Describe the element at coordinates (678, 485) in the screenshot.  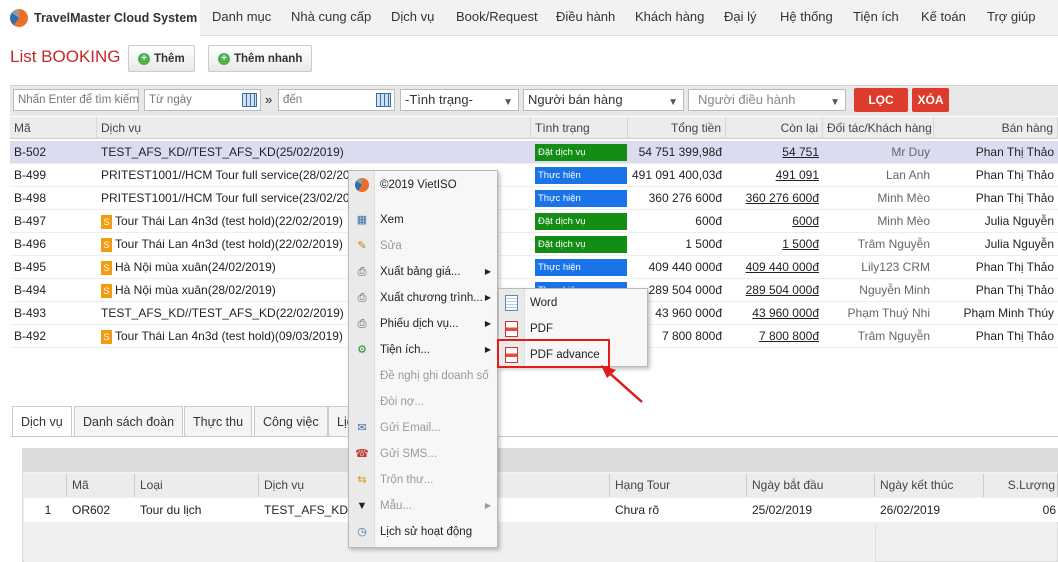
I see `detail-col-tour-class: Hạng Tour` at that location.